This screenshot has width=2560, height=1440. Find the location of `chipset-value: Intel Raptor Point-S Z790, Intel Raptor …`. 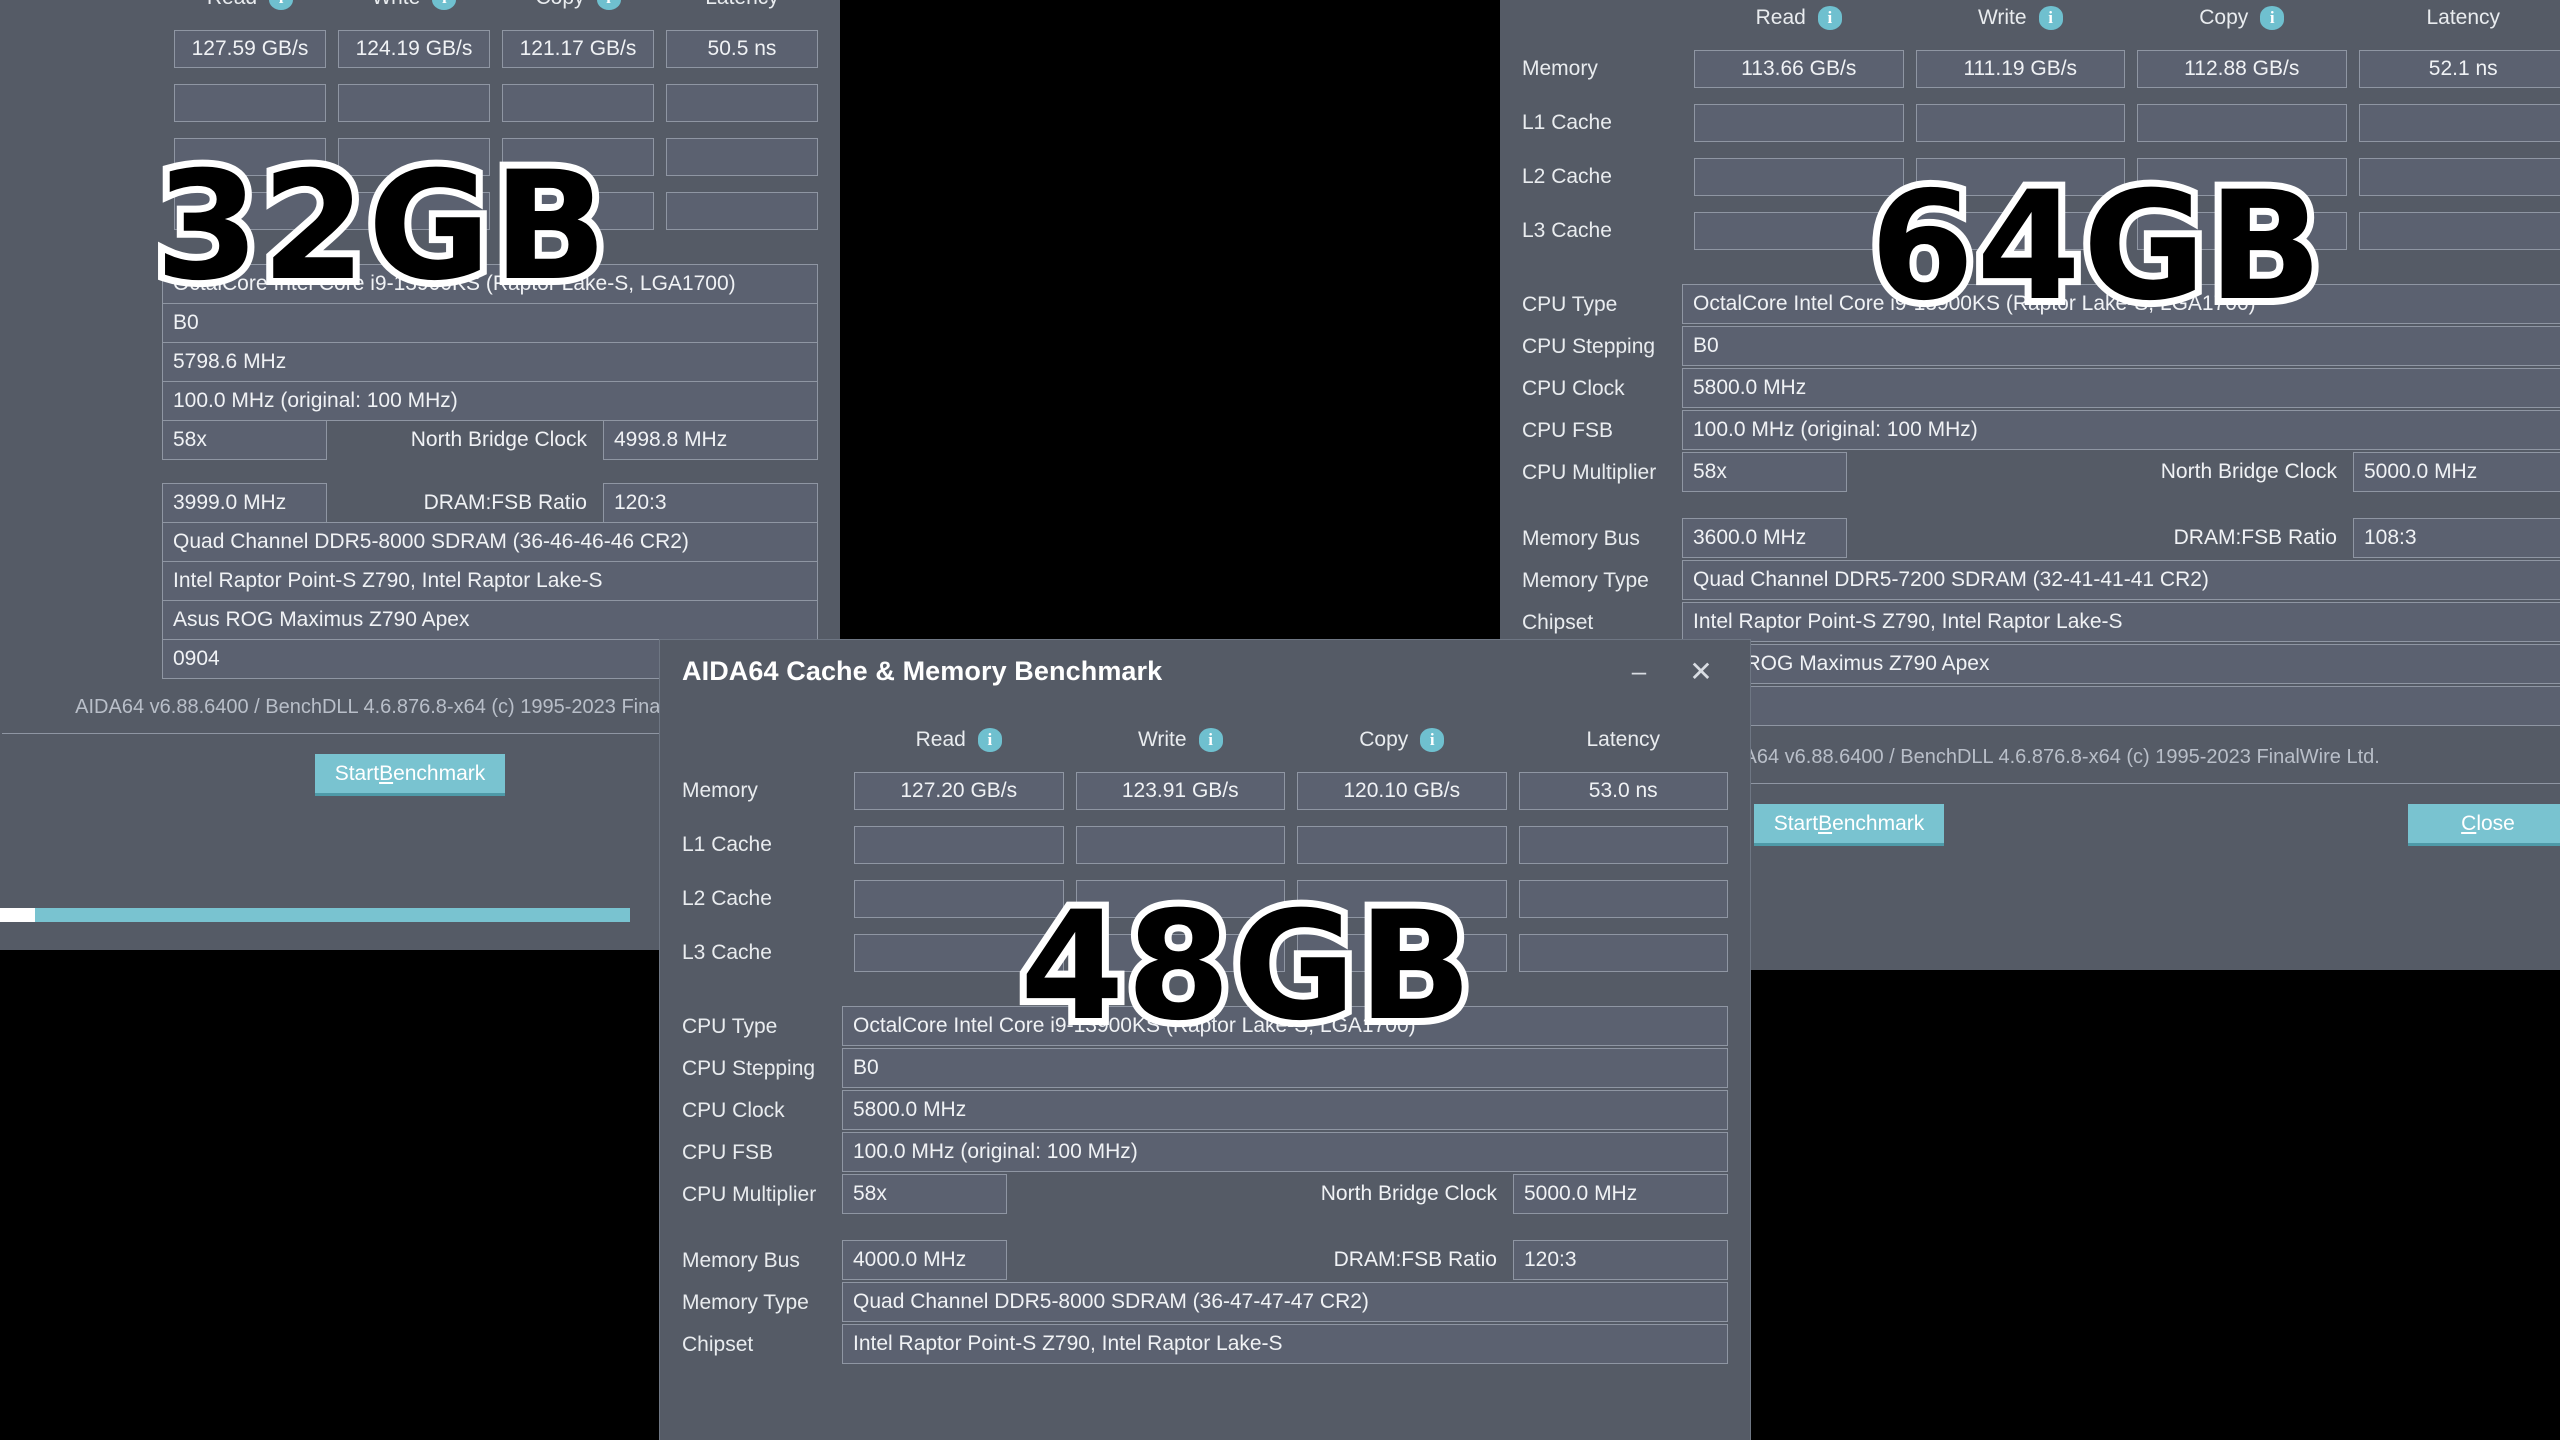

chipset-value: Intel Raptor Point-S Z790, Intel Raptor … is located at coordinates (1285, 1344).